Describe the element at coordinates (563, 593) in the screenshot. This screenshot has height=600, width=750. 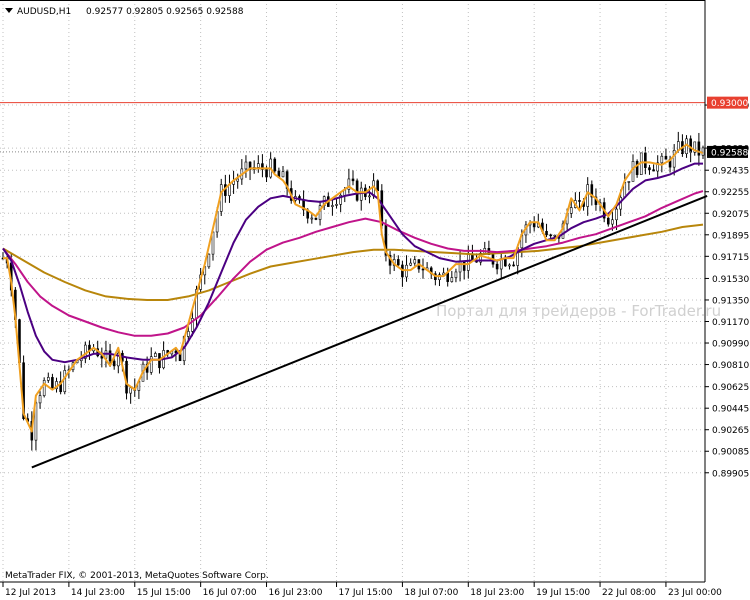
I see `x-axis-tick-label: 19 Jul 15:00` at that location.